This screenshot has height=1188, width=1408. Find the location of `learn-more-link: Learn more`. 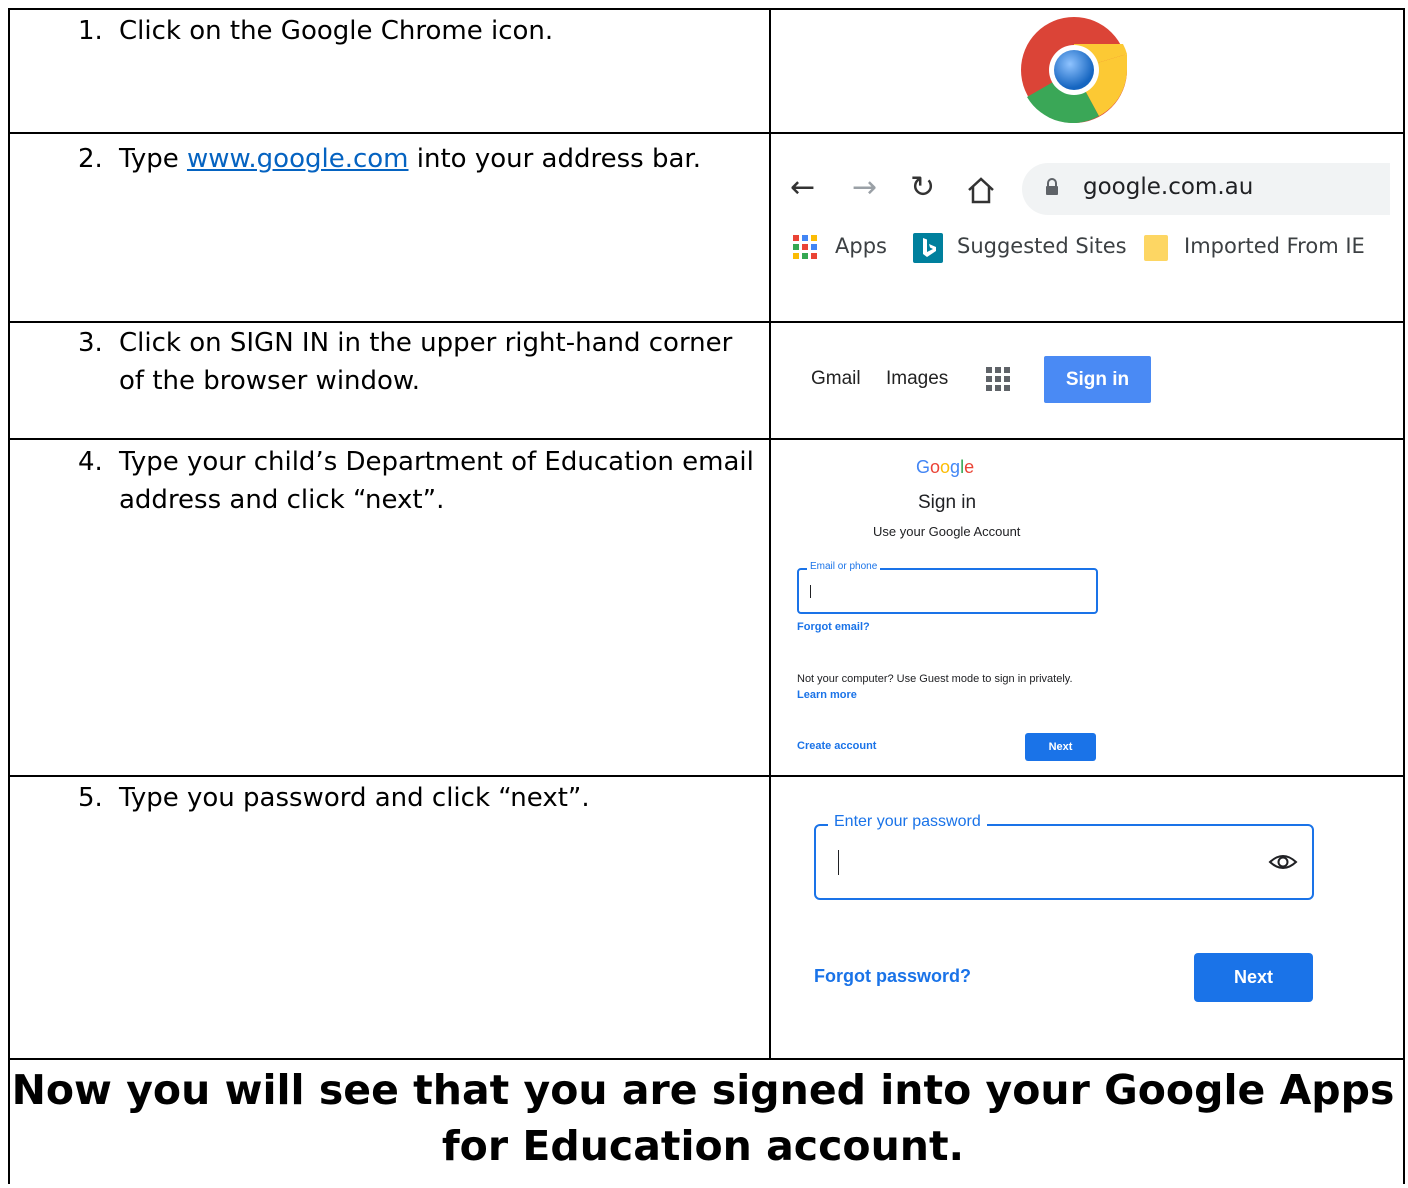

learn-more-link: Learn more is located at coordinates (827, 695).